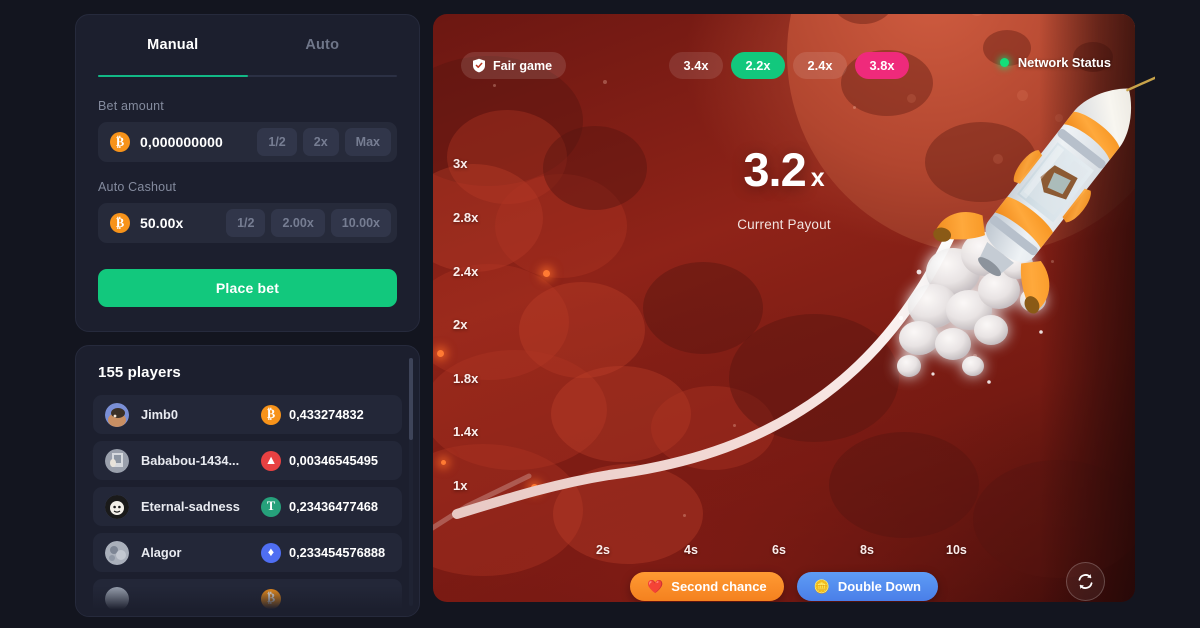 This screenshot has height=628, width=1200. I want to click on auto-cashout-value: 50.00x, so click(183, 223).